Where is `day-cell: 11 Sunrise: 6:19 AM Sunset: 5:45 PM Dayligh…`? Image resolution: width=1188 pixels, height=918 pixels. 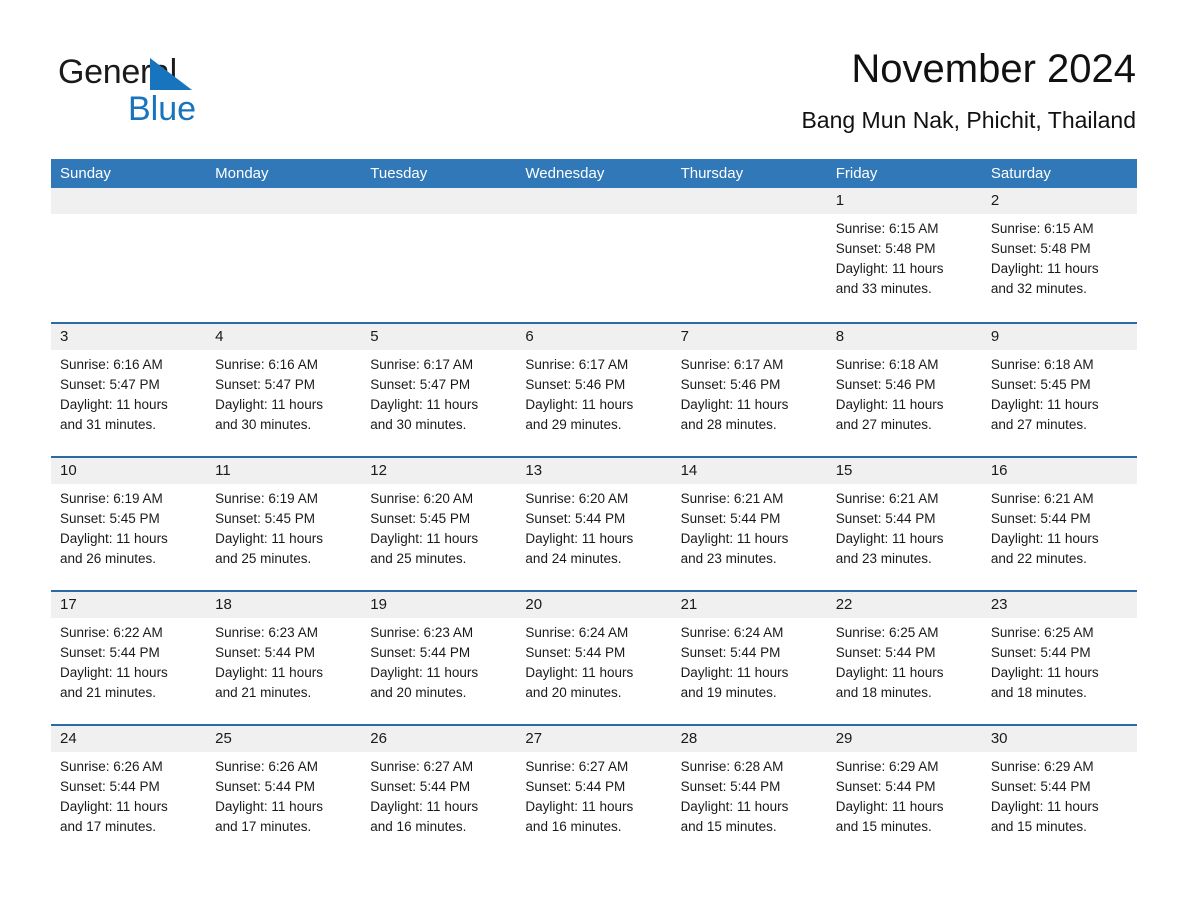
day-cell: 11 Sunrise: 6:19 AM Sunset: 5:45 PM Dayligh… is located at coordinates (284, 524).